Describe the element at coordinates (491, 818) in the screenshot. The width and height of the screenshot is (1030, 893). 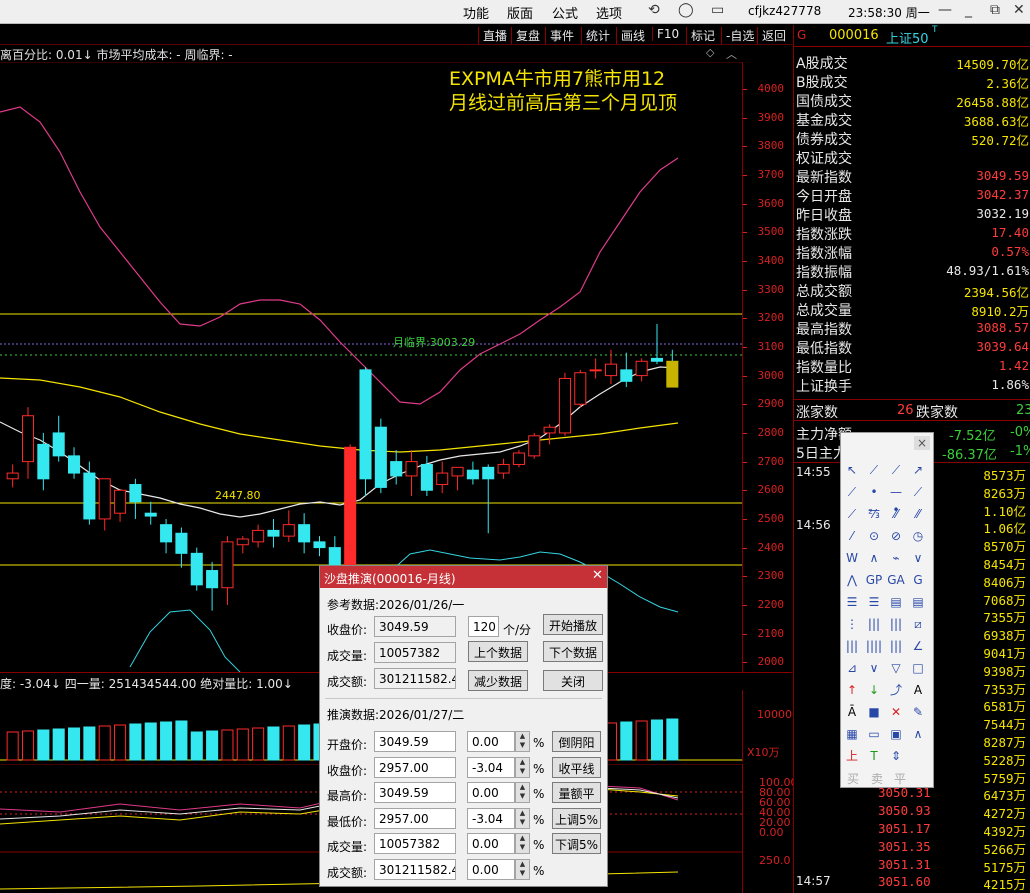
I see `sim-pct-field: -3.04` at that location.